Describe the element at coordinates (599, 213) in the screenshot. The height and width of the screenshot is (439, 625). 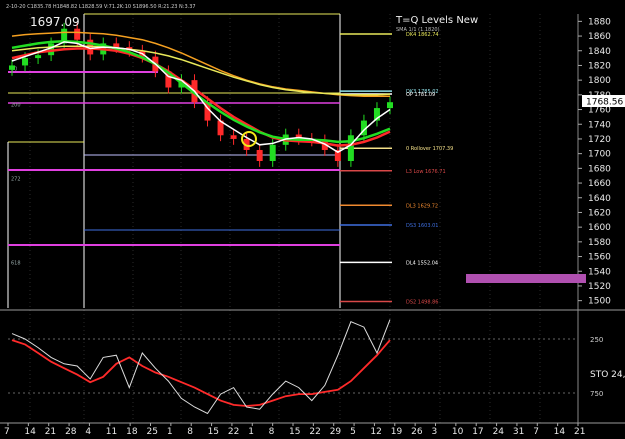
I see `price-tick-label-13: 1620` at that location.